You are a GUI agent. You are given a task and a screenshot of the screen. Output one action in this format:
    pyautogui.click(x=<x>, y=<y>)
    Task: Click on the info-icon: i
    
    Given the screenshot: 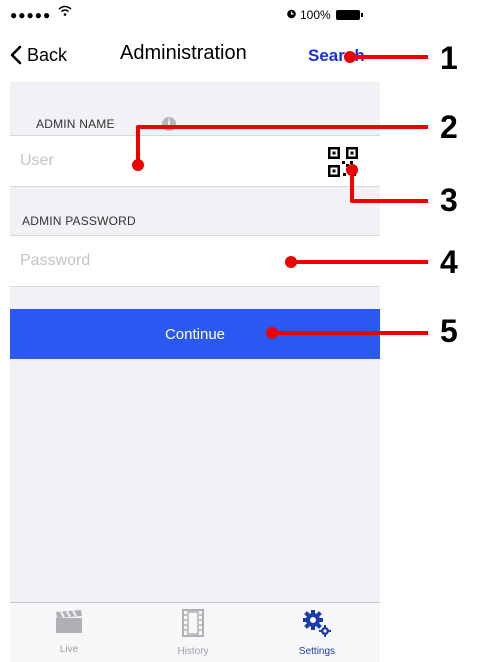 What is the action you would take?
    pyautogui.click(x=169, y=124)
    